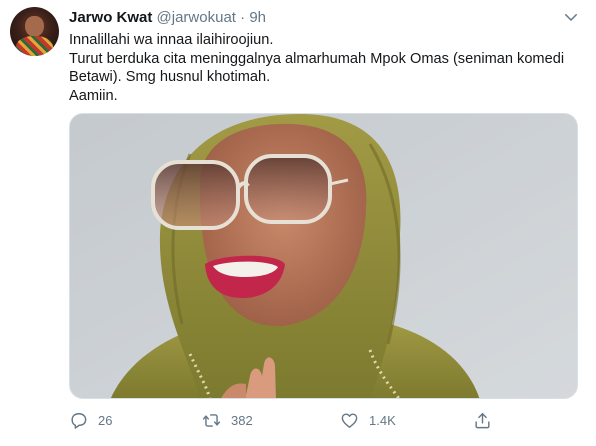  Describe the element at coordinates (289, 420) in the screenshot. I see `tweet-actions: 26 382 1.4K` at that location.